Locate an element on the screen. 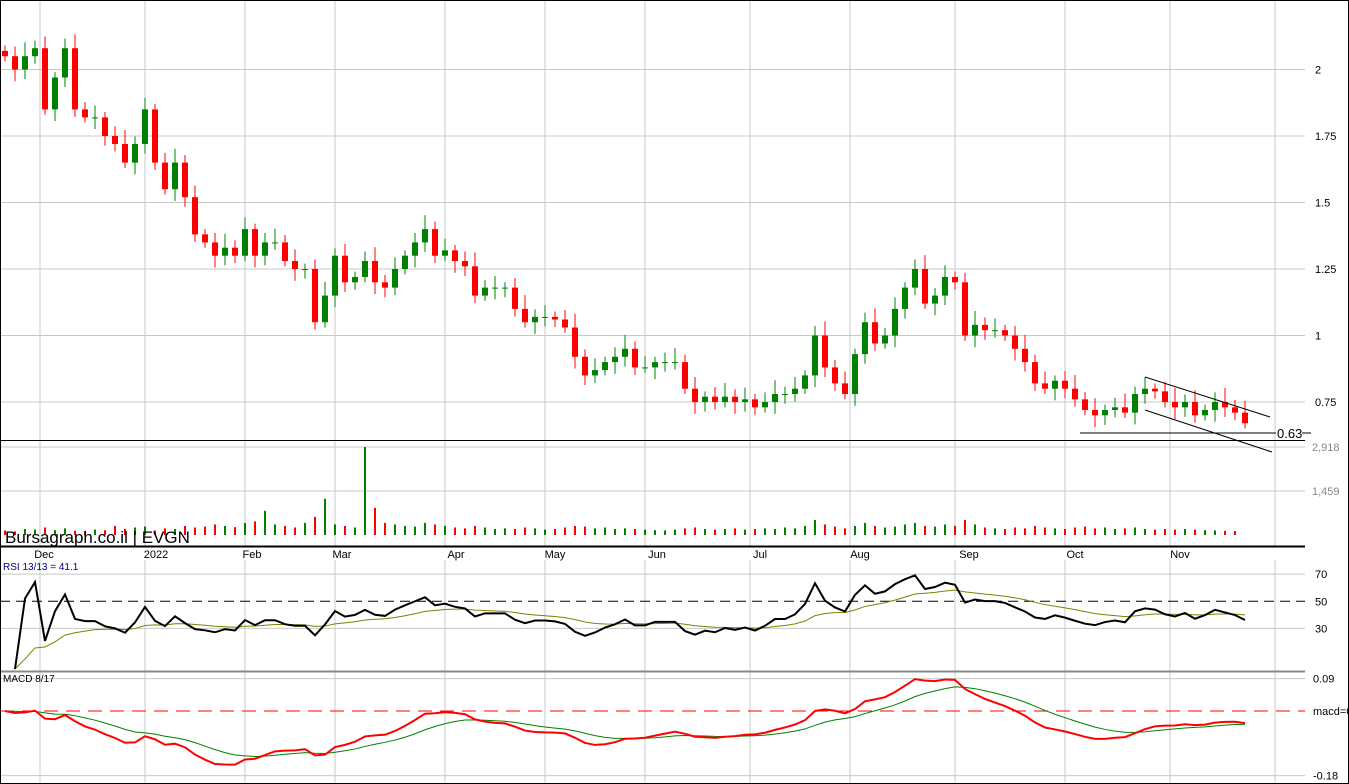  macd-tick-label: -0.18 is located at coordinates (1325, 777).